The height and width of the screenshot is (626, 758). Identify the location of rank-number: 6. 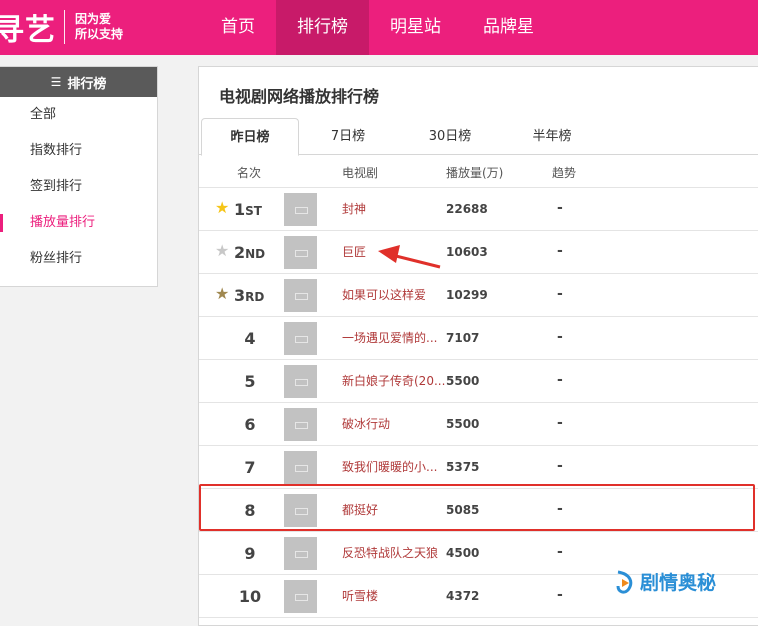
(250, 424).